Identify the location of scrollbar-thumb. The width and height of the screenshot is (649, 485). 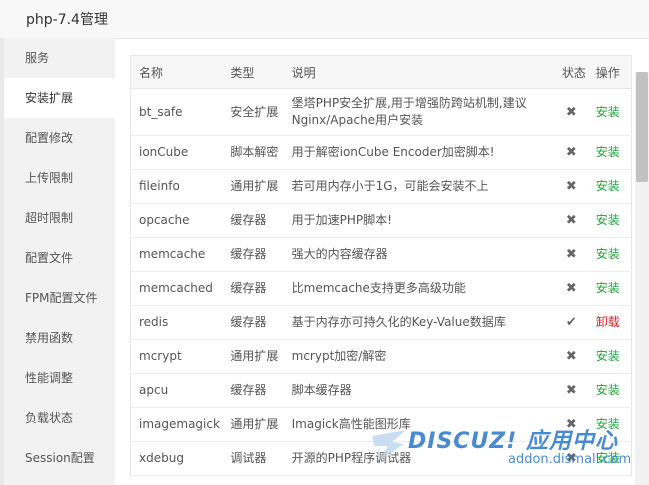
(642, 127).